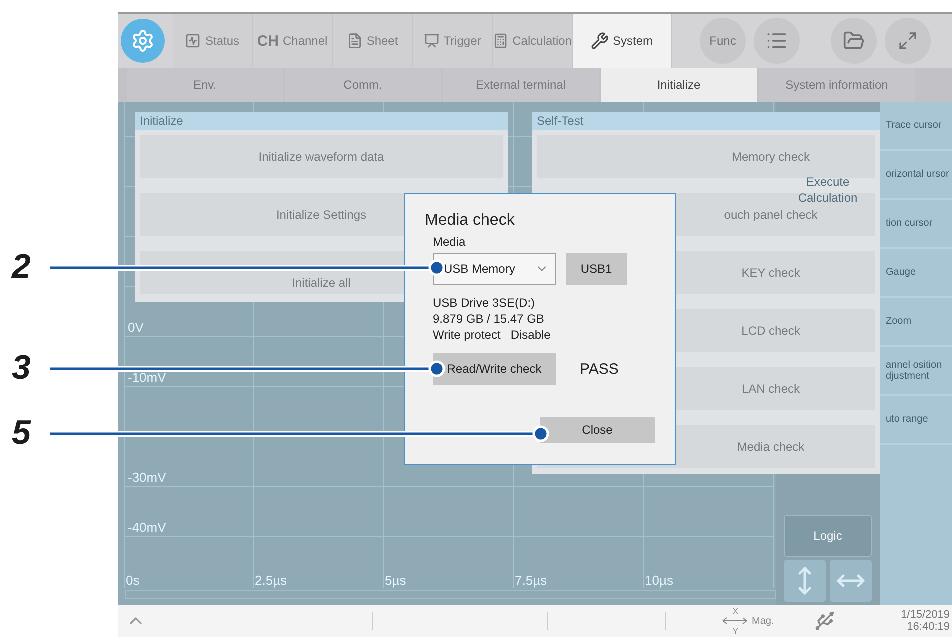  What do you see at coordinates (521, 85) in the screenshot?
I see `settings-tab: External terminal` at bounding box center [521, 85].